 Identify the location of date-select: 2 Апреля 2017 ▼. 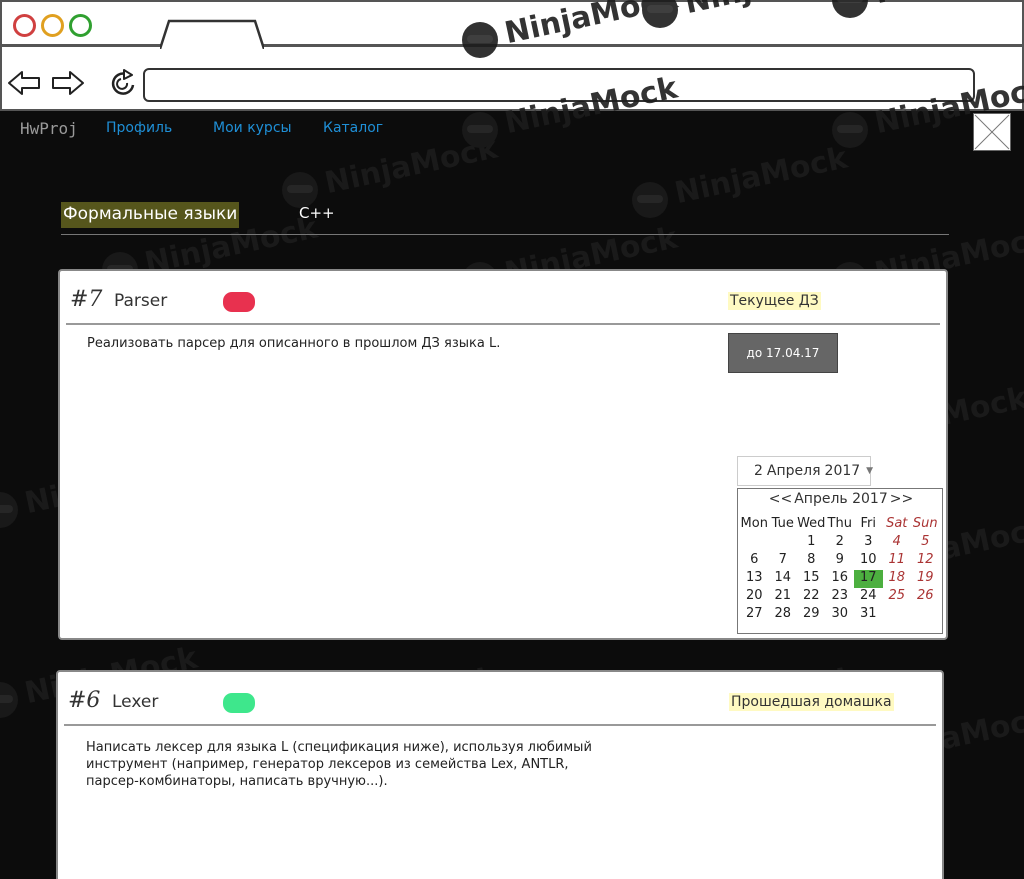
(805, 471).